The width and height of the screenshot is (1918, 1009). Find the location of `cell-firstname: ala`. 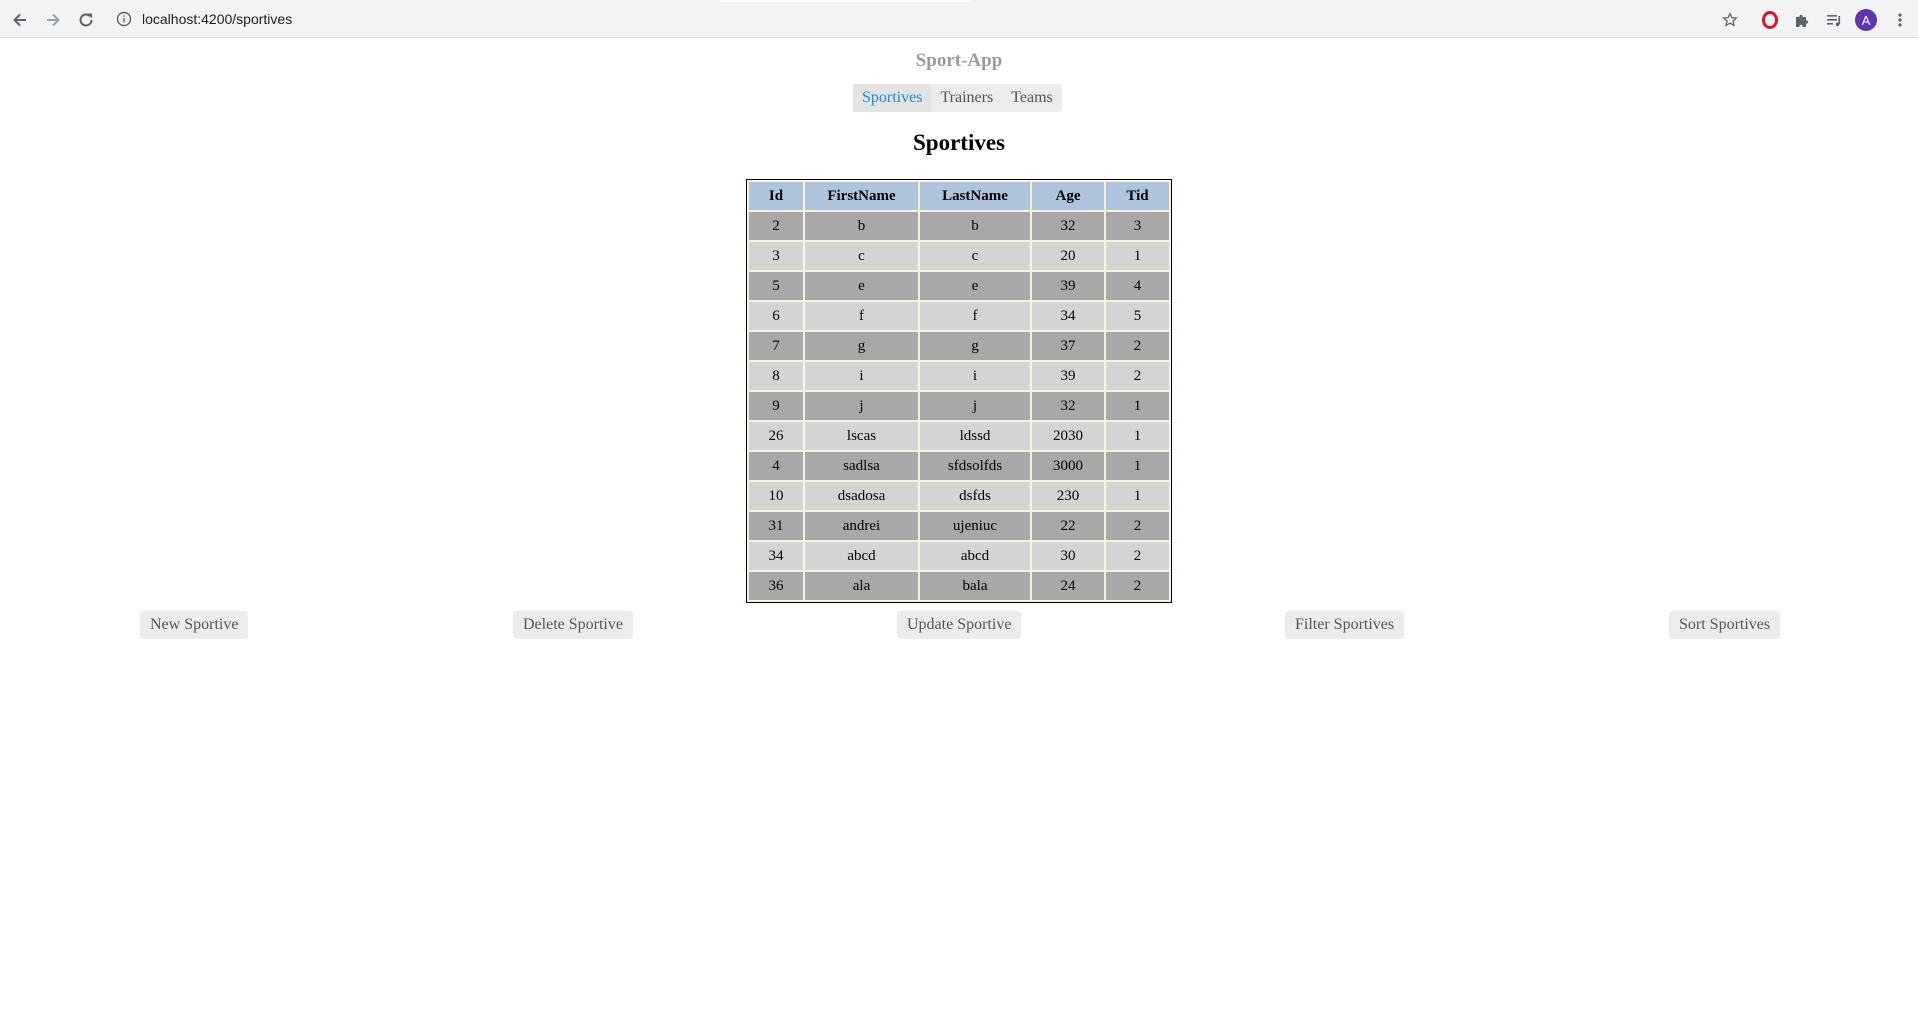

cell-firstname: ala is located at coordinates (861, 586).